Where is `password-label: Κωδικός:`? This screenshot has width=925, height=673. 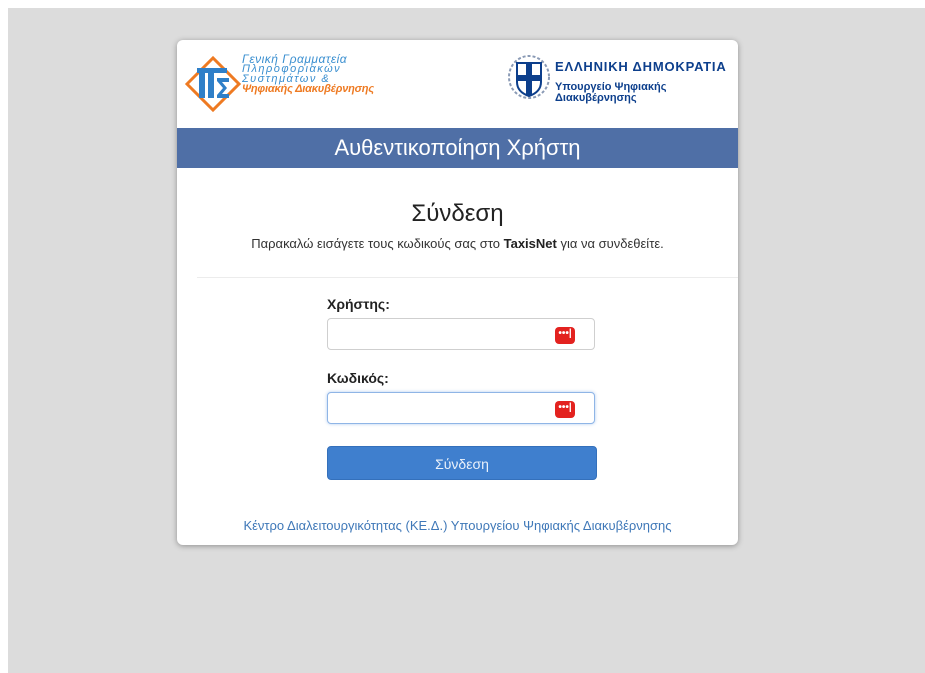
password-label: Κωδικός: is located at coordinates (358, 378).